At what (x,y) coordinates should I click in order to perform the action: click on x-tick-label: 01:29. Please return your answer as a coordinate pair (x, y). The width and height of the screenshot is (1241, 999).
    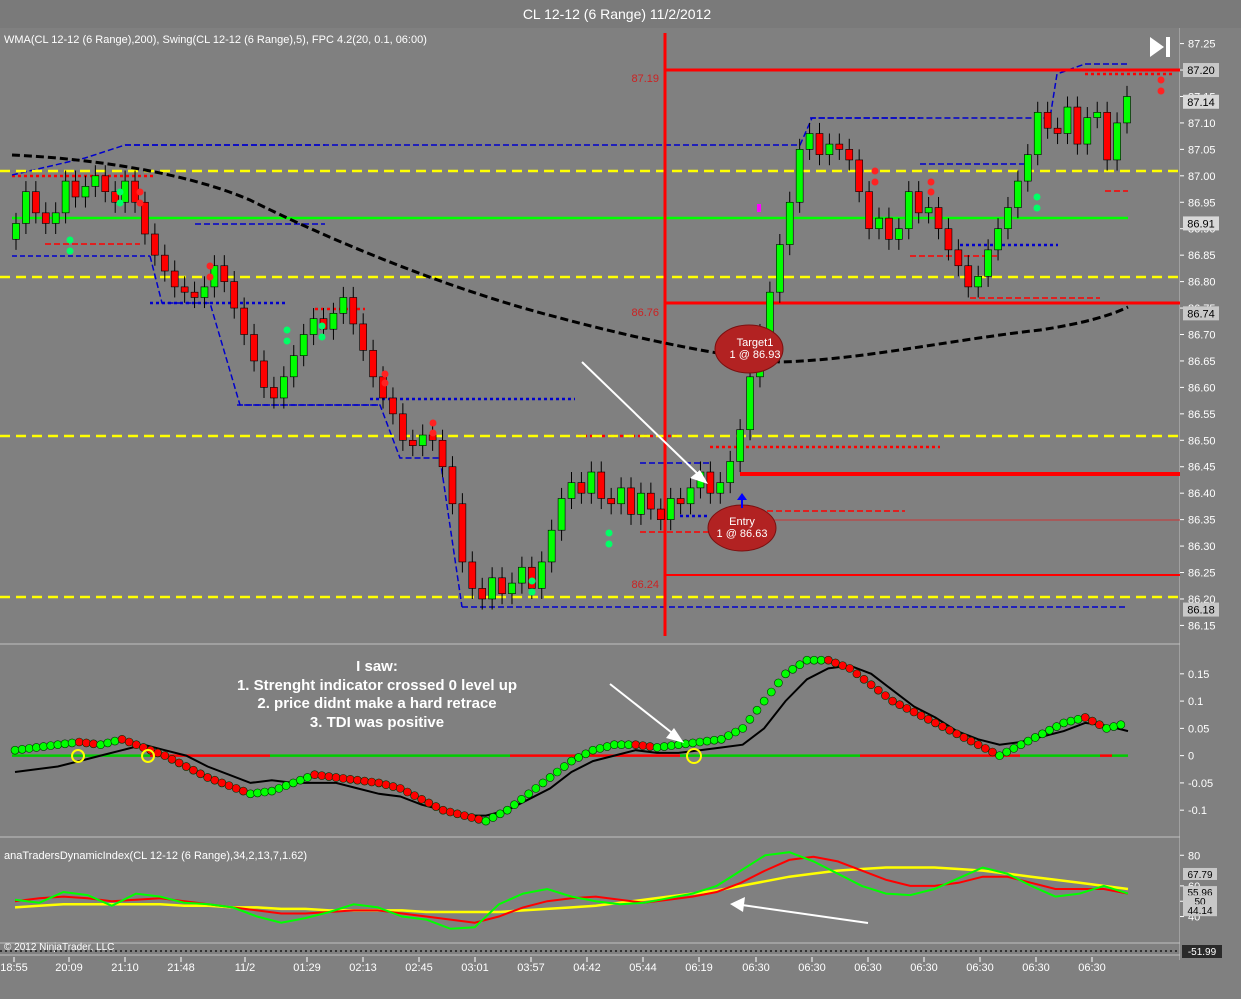
    Looking at the image, I should click on (307, 968).